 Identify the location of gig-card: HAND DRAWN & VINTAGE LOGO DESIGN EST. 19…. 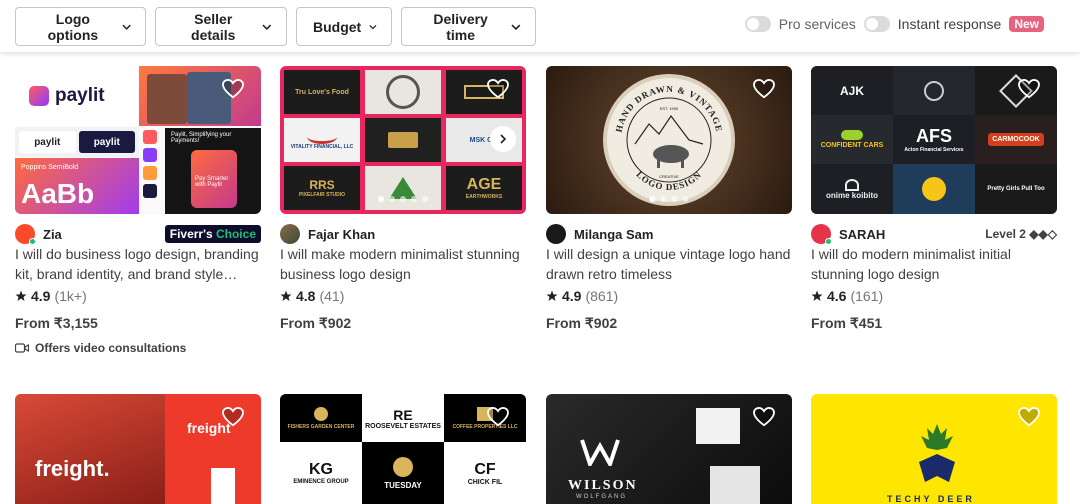
(669, 206).